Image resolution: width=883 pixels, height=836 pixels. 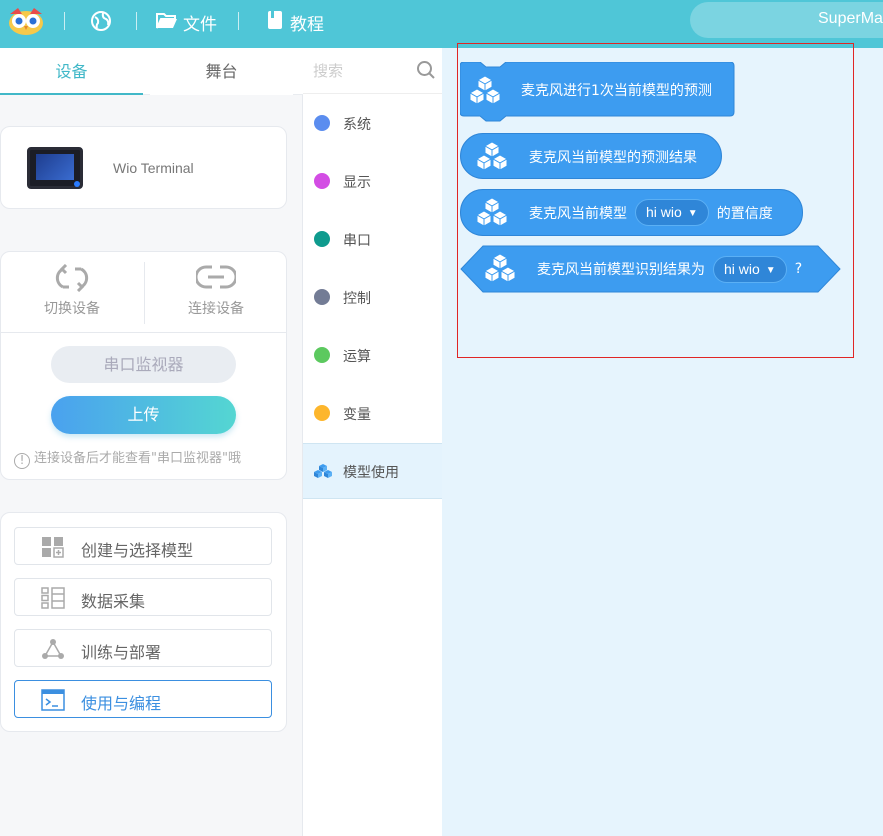 What do you see at coordinates (143, 364) in the screenshot?
I see `serial-monitor-button: 串口监视器` at bounding box center [143, 364].